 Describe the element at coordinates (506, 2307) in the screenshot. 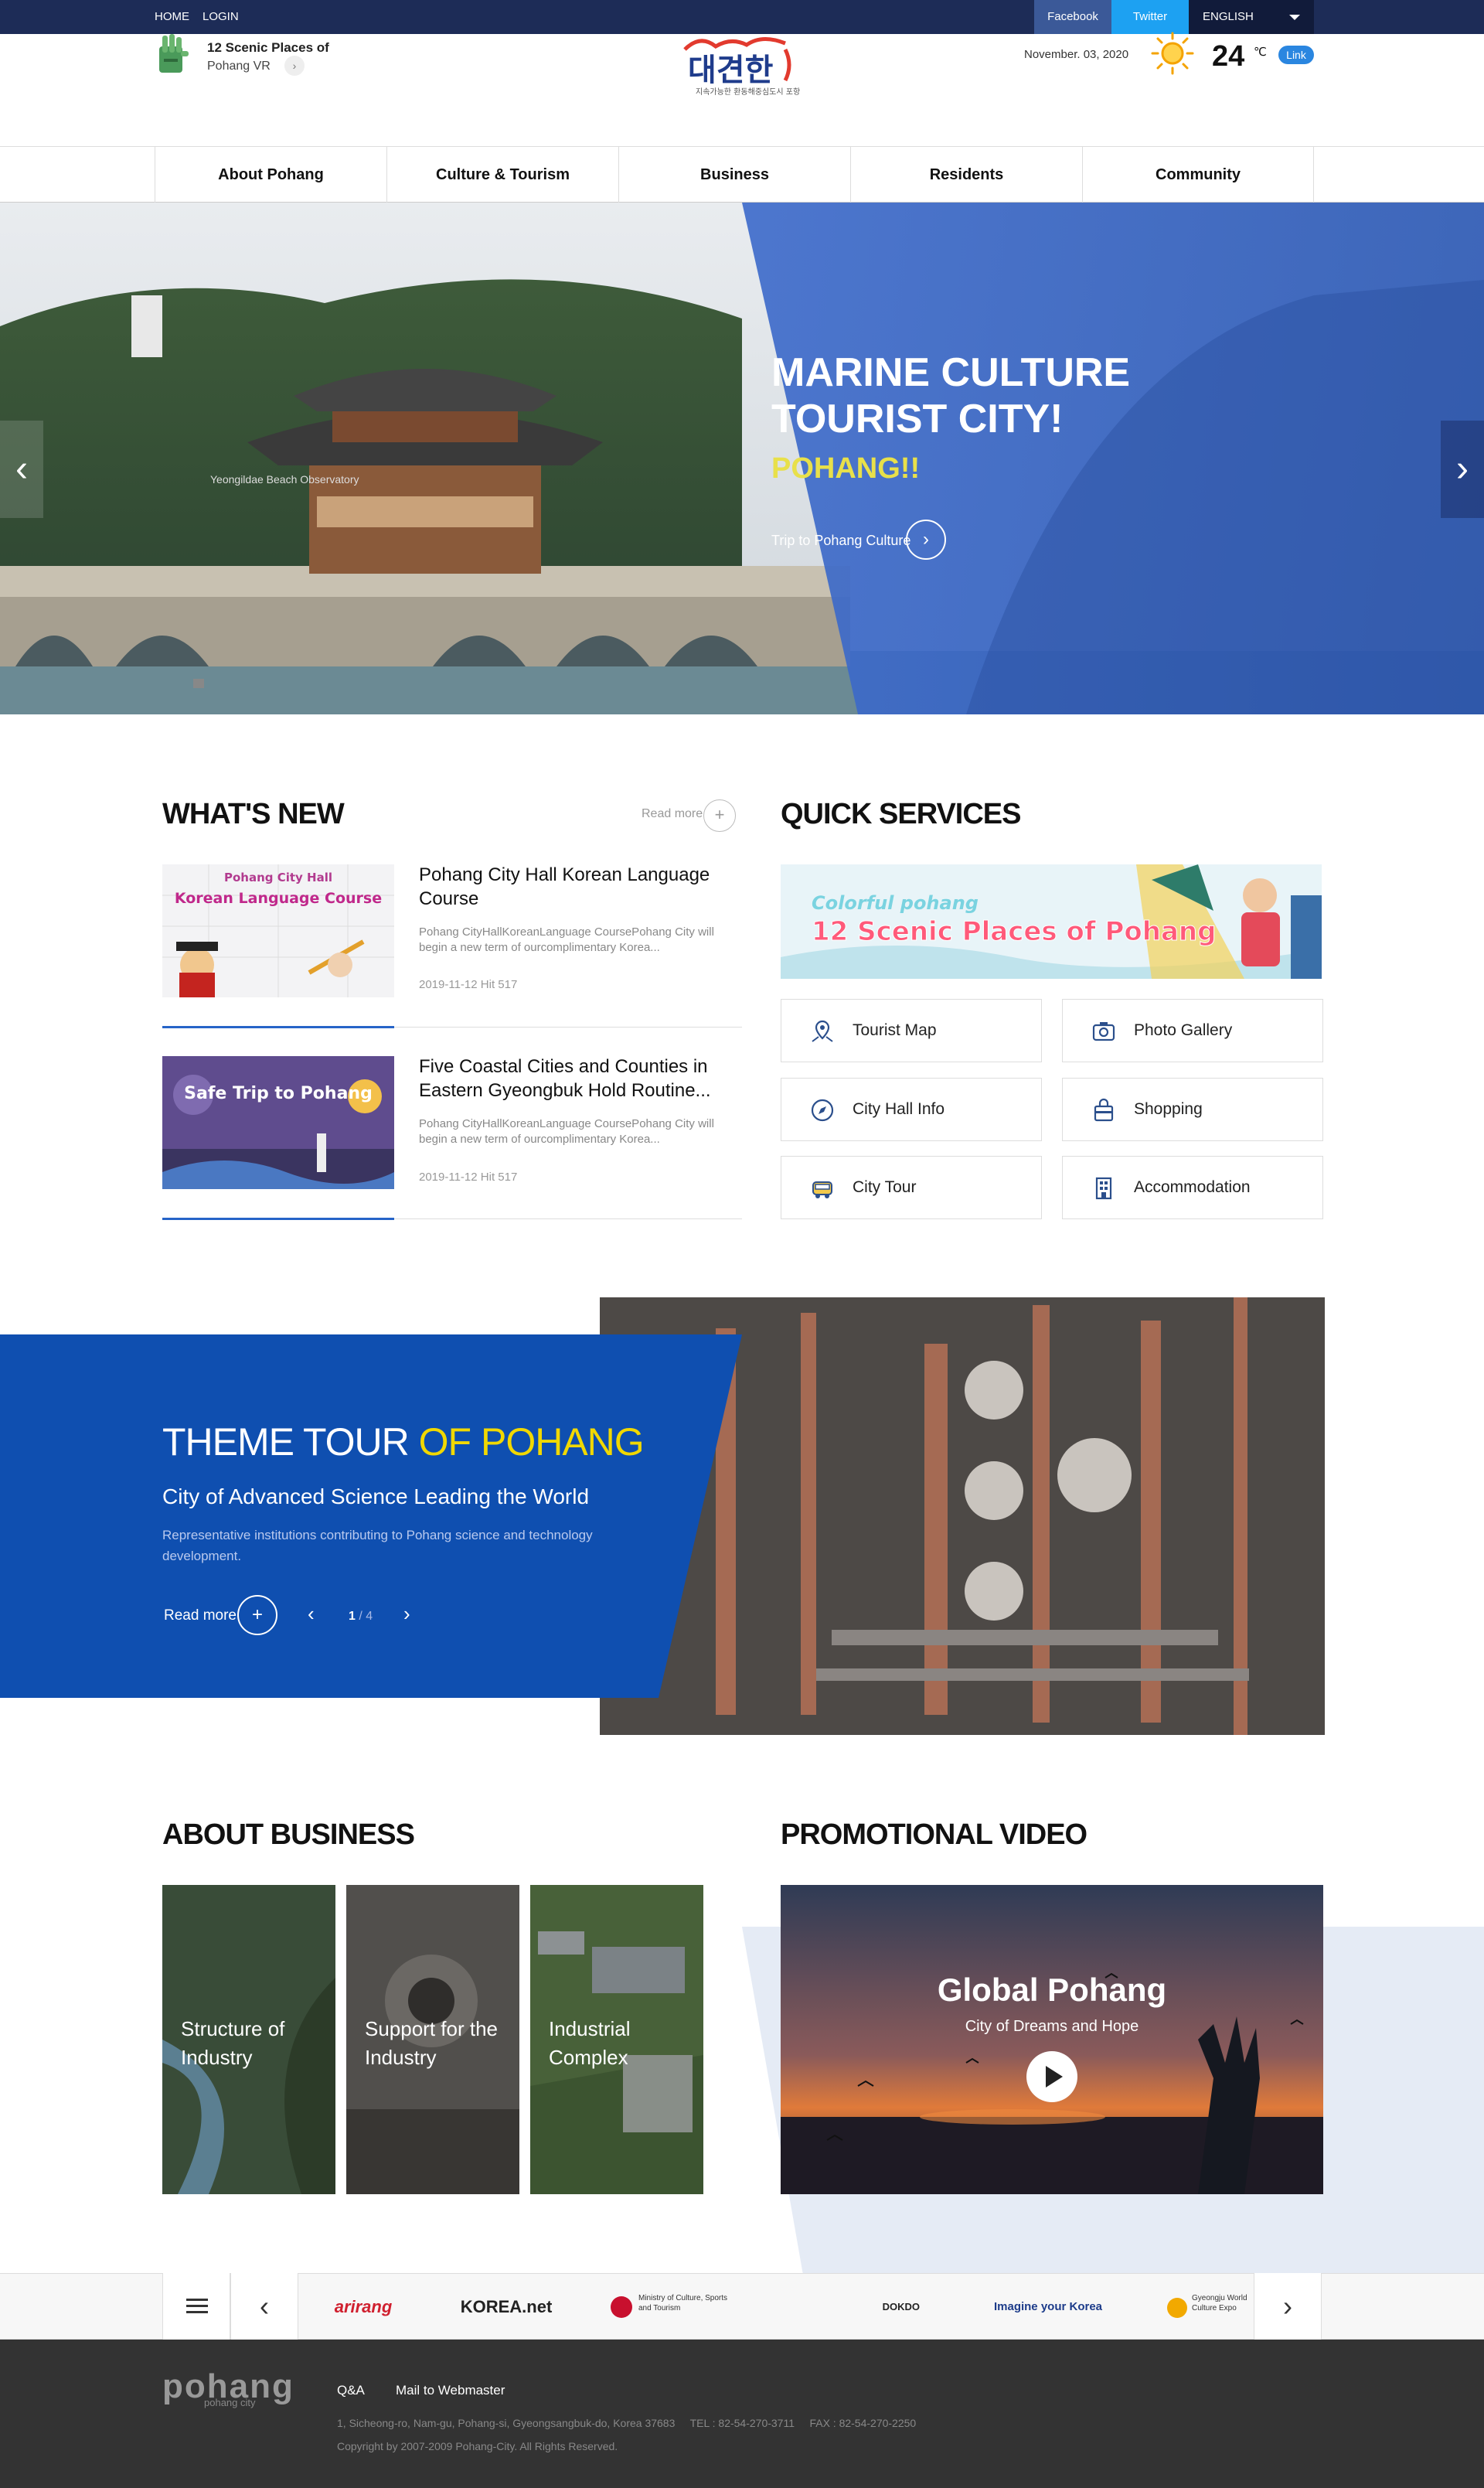

I see `partner-korea-net: KOREA.net` at that location.